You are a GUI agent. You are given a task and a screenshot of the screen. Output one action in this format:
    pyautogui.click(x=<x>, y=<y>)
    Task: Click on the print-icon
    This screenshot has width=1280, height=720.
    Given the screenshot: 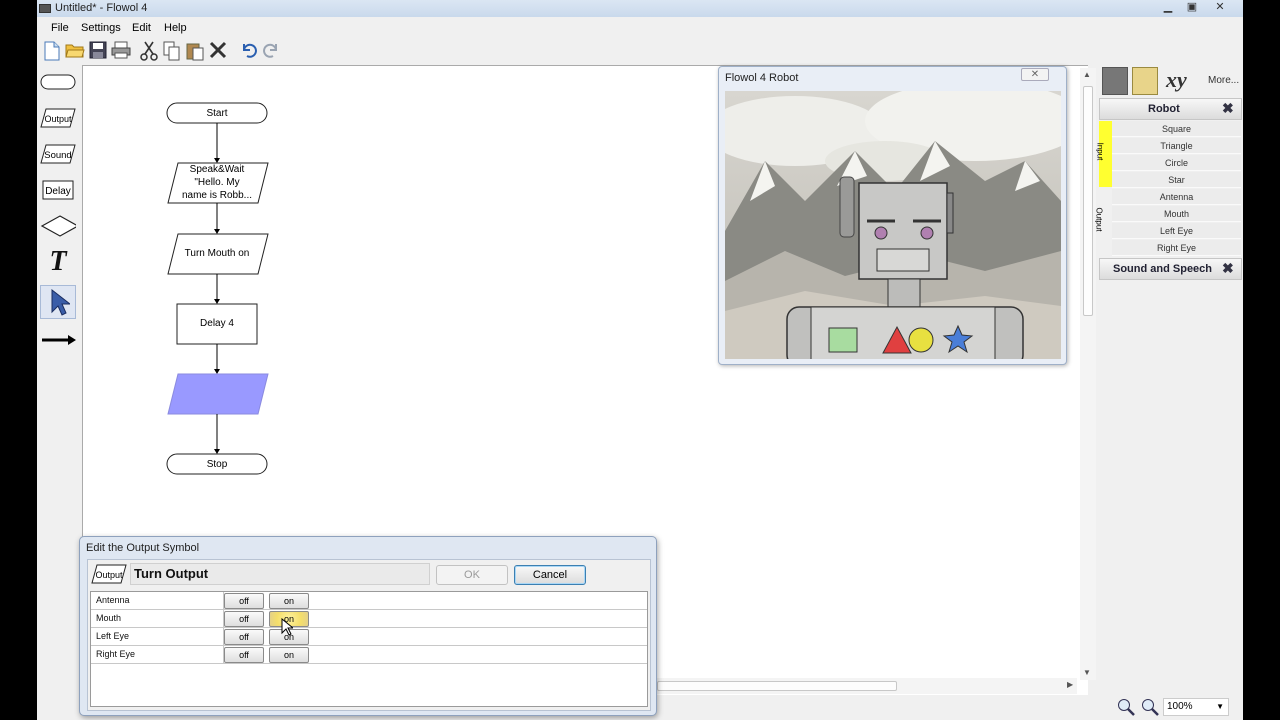 What is the action you would take?
    pyautogui.click(x=121, y=52)
    